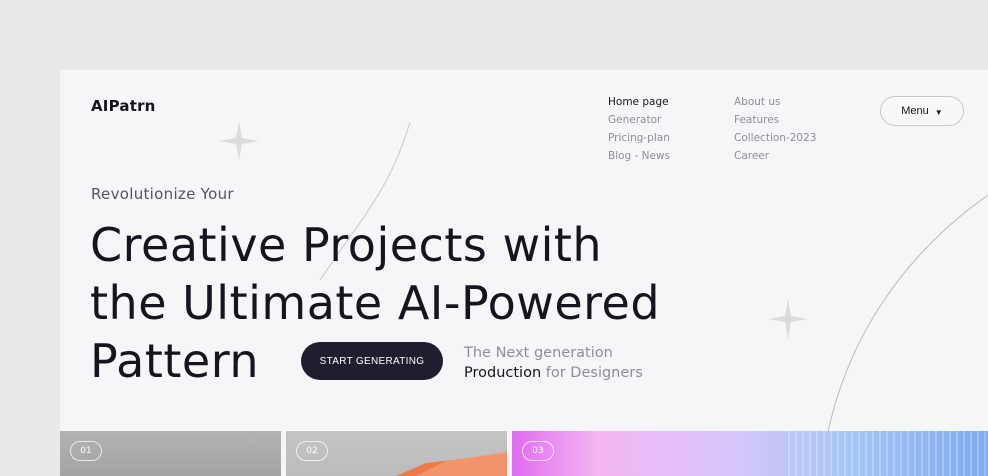 This screenshot has width=988, height=476. What do you see at coordinates (915, 111) in the screenshot?
I see `menu-button-label: Menu` at bounding box center [915, 111].